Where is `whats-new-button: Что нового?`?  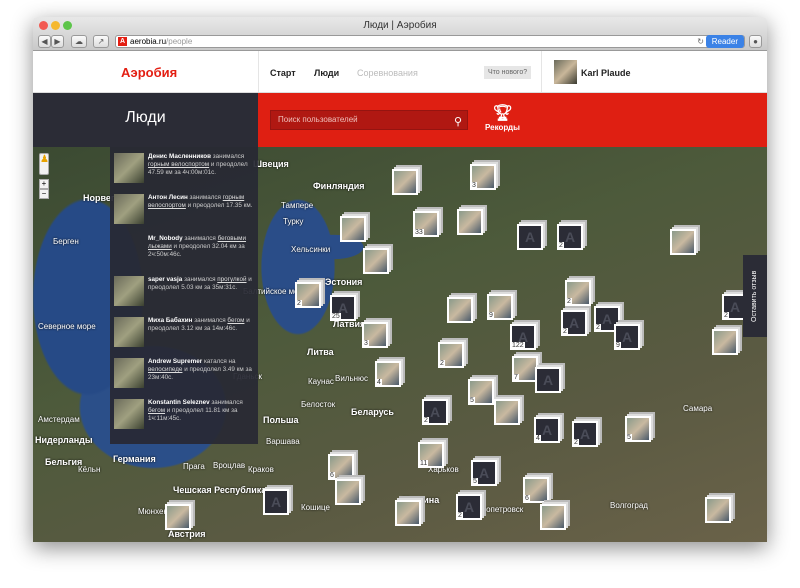 whats-new-button: Что нового? is located at coordinates (508, 72).